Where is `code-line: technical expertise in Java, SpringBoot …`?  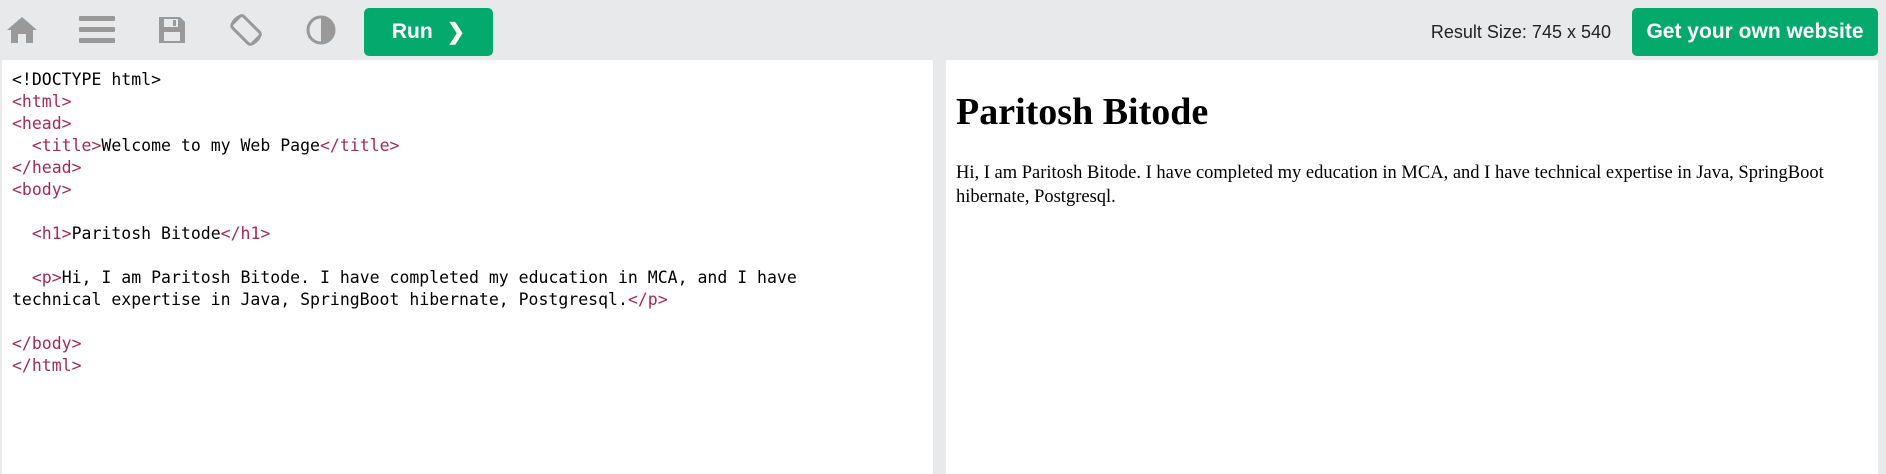 code-line: technical expertise in Java, SpringBoot … is located at coordinates (340, 299).